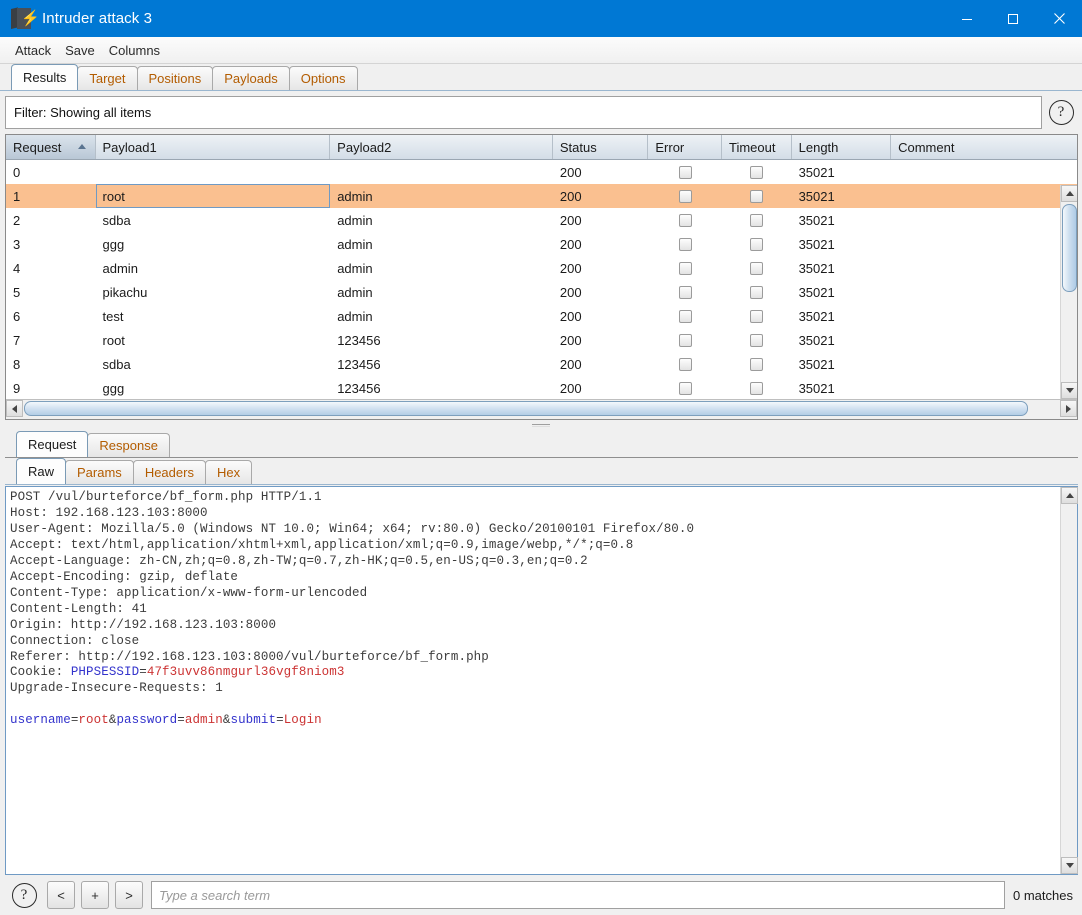  What do you see at coordinates (1068, 408) in the screenshot?
I see `scroll-right-arrow-icon` at bounding box center [1068, 408].